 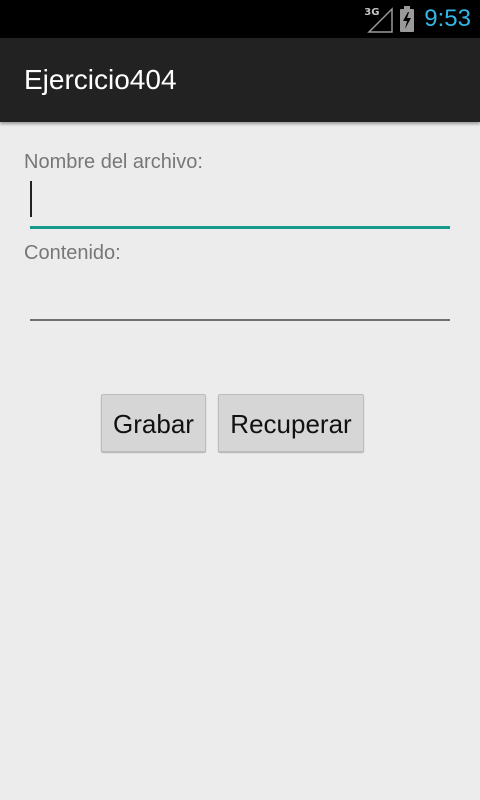 What do you see at coordinates (113, 162) in the screenshot?
I see `nombre-label: Nombre del archivo:` at bounding box center [113, 162].